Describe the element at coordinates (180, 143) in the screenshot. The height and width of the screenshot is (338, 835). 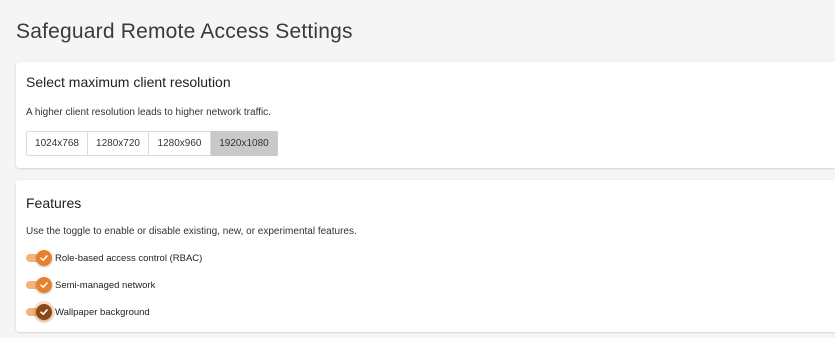
I see `resolution-option-1280x960: 1280x960` at that location.